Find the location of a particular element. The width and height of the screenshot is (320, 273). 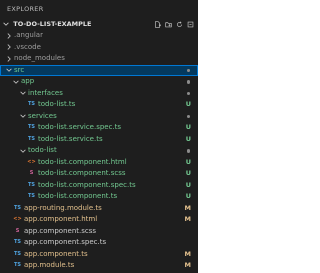

tree-label: todo-list is located at coordinates (42, 150).